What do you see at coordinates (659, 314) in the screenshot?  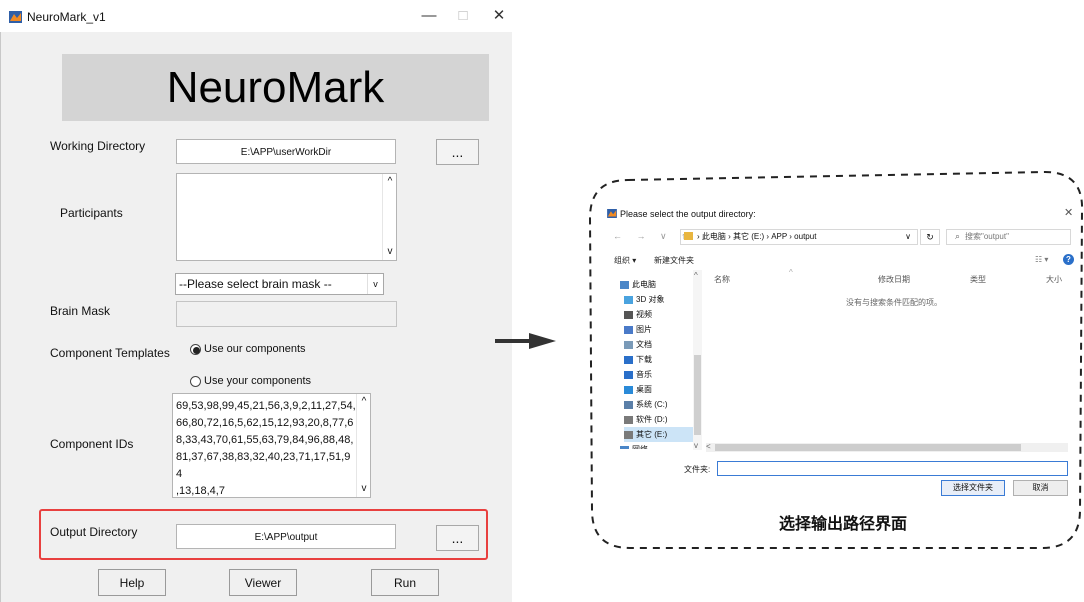 I see `tree-item-videos: 视频` at bounding box center [659, 314].